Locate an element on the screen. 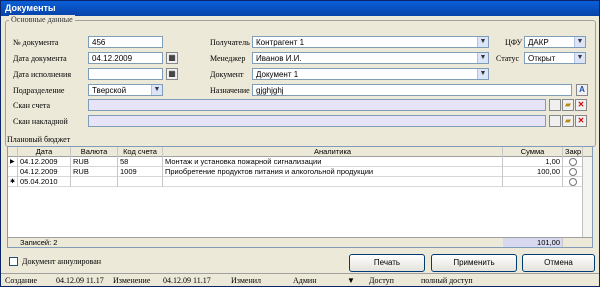  purpose-label: Назначение is located at coordinates (230, 90).